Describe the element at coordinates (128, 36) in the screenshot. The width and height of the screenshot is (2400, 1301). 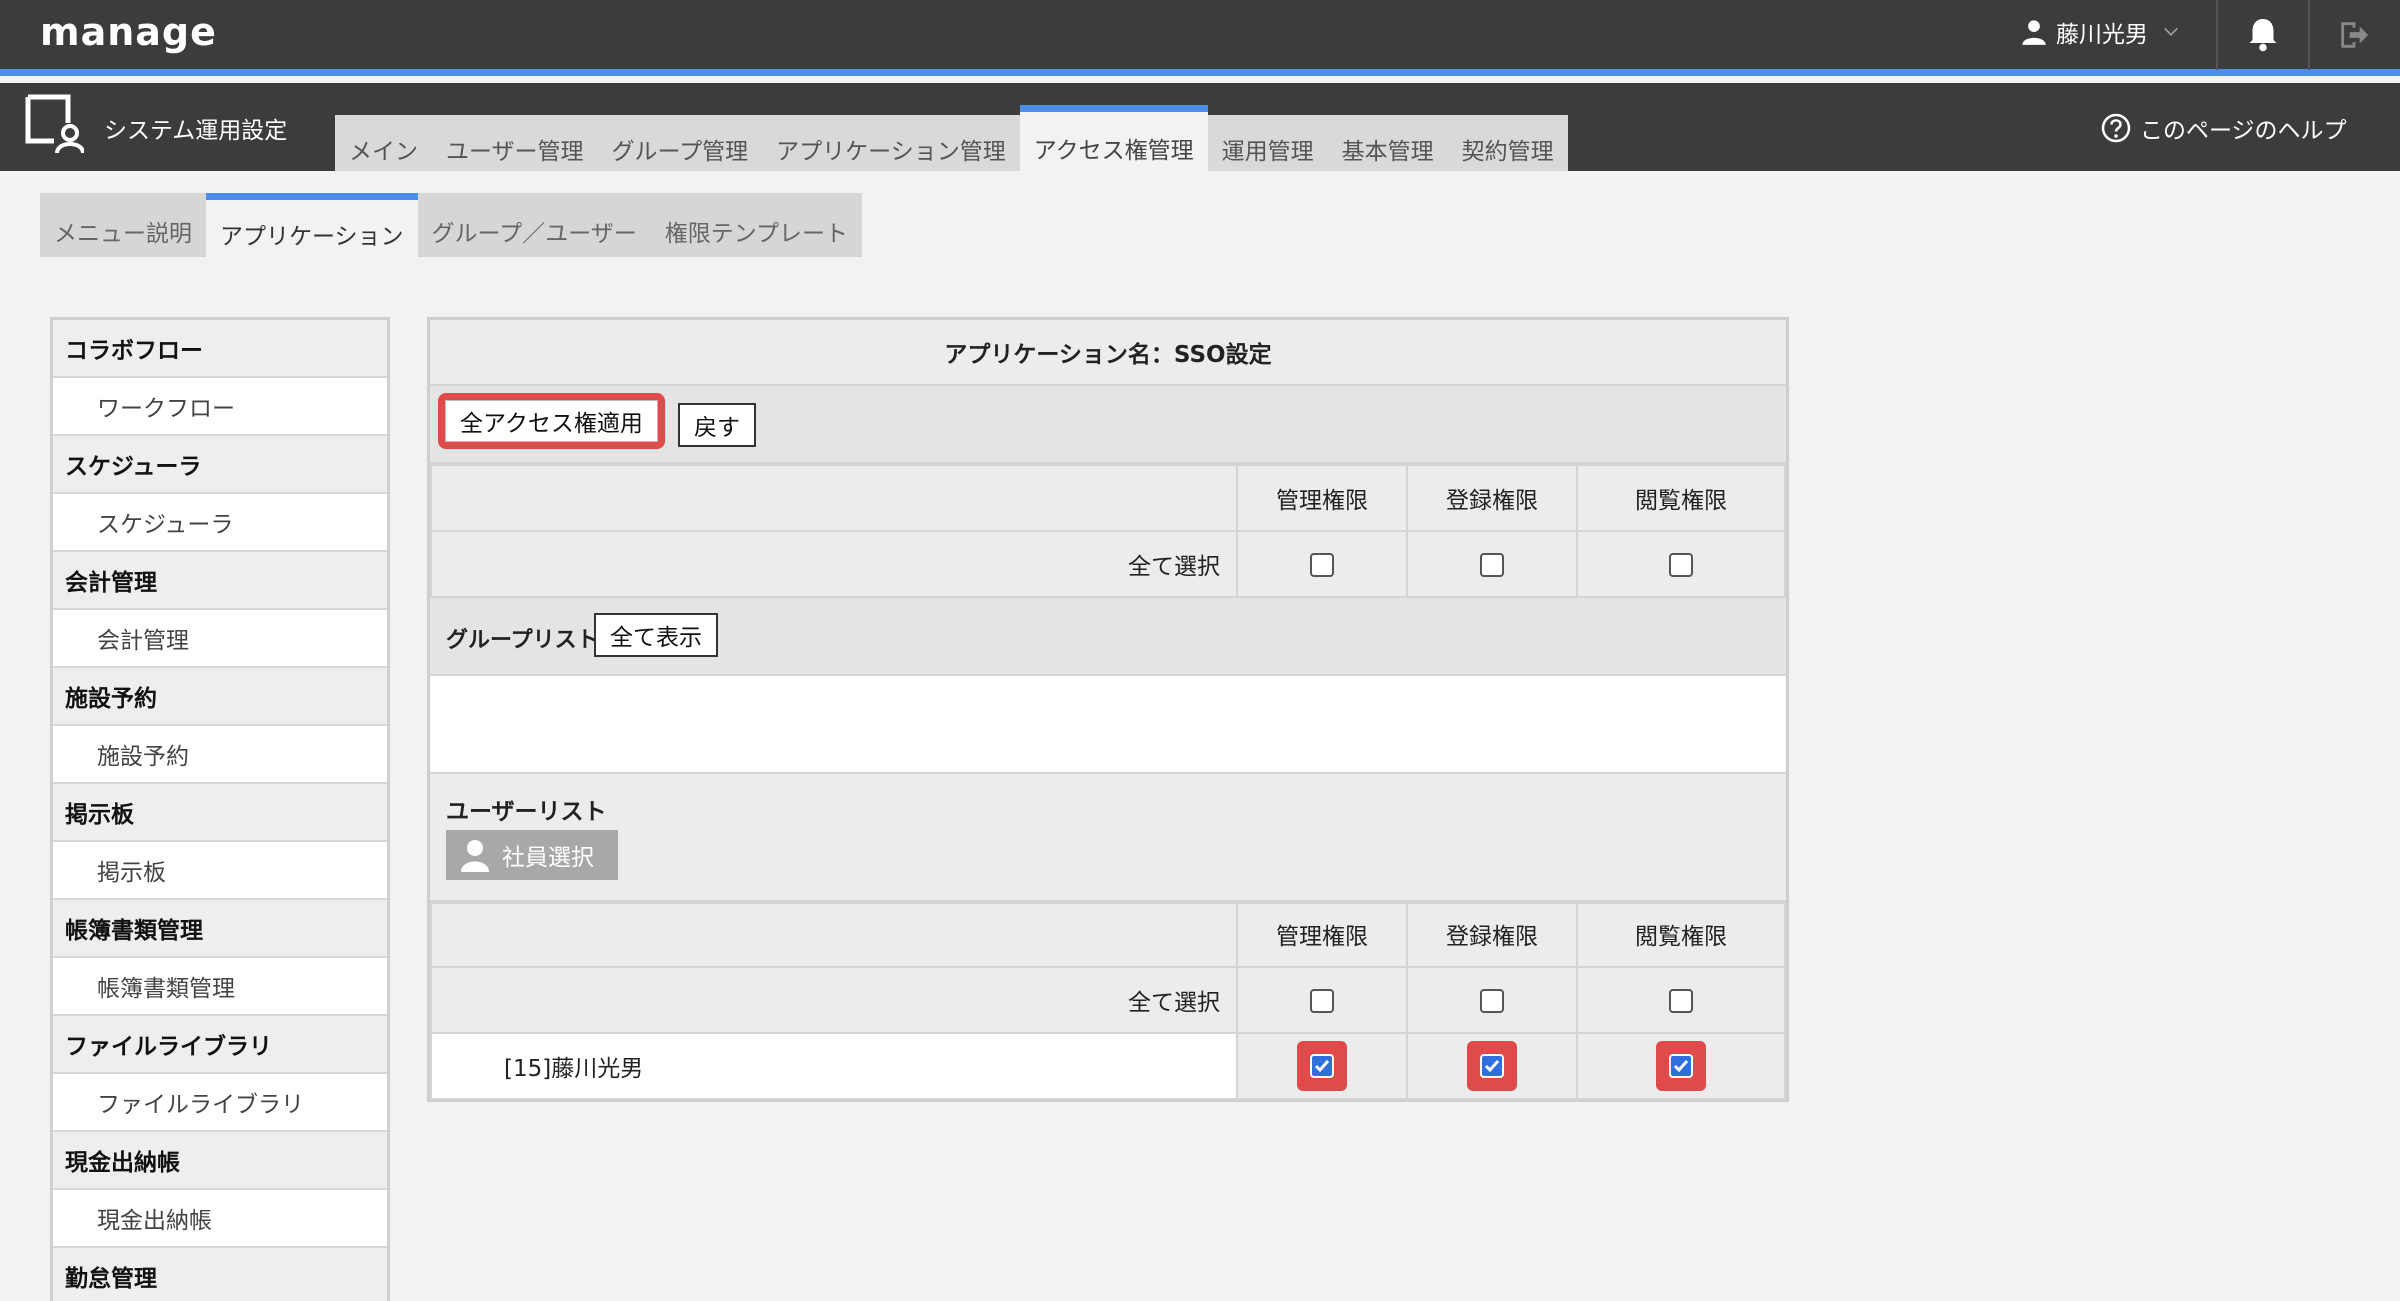
I see `app-logo: manage` at that location.